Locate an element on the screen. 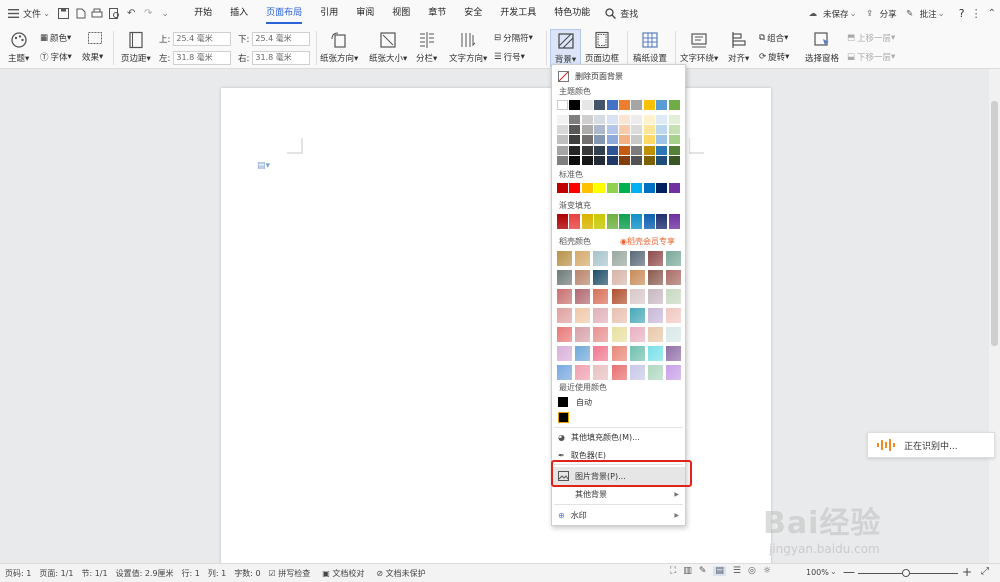  status-words: 字数: 0 is located at coordinates (247, 573).